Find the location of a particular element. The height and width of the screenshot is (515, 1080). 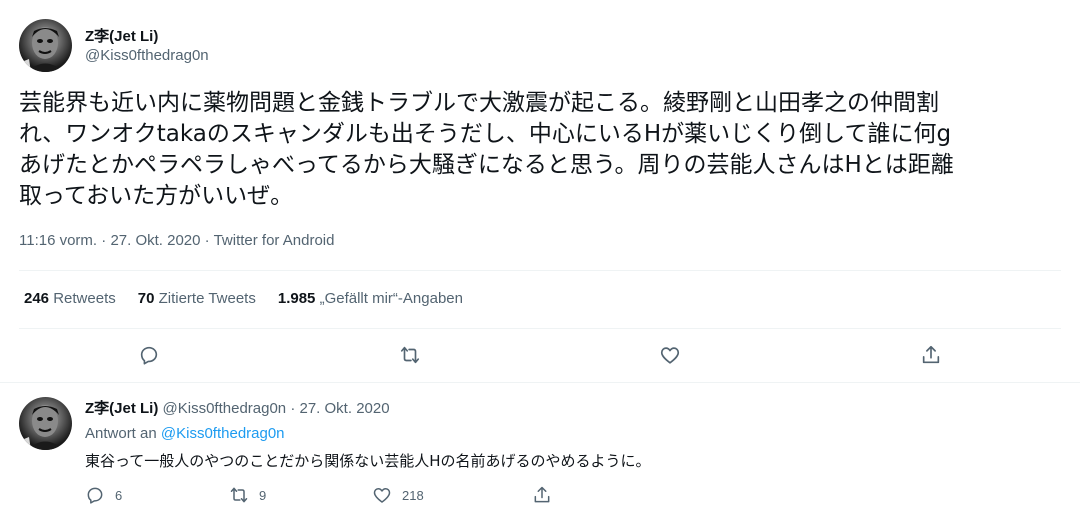

reply-text: 東谷って一般人のやつのことだから関係ない芸能人Hの名前あげるのやめるように。 is located at coordinates (368, 461).